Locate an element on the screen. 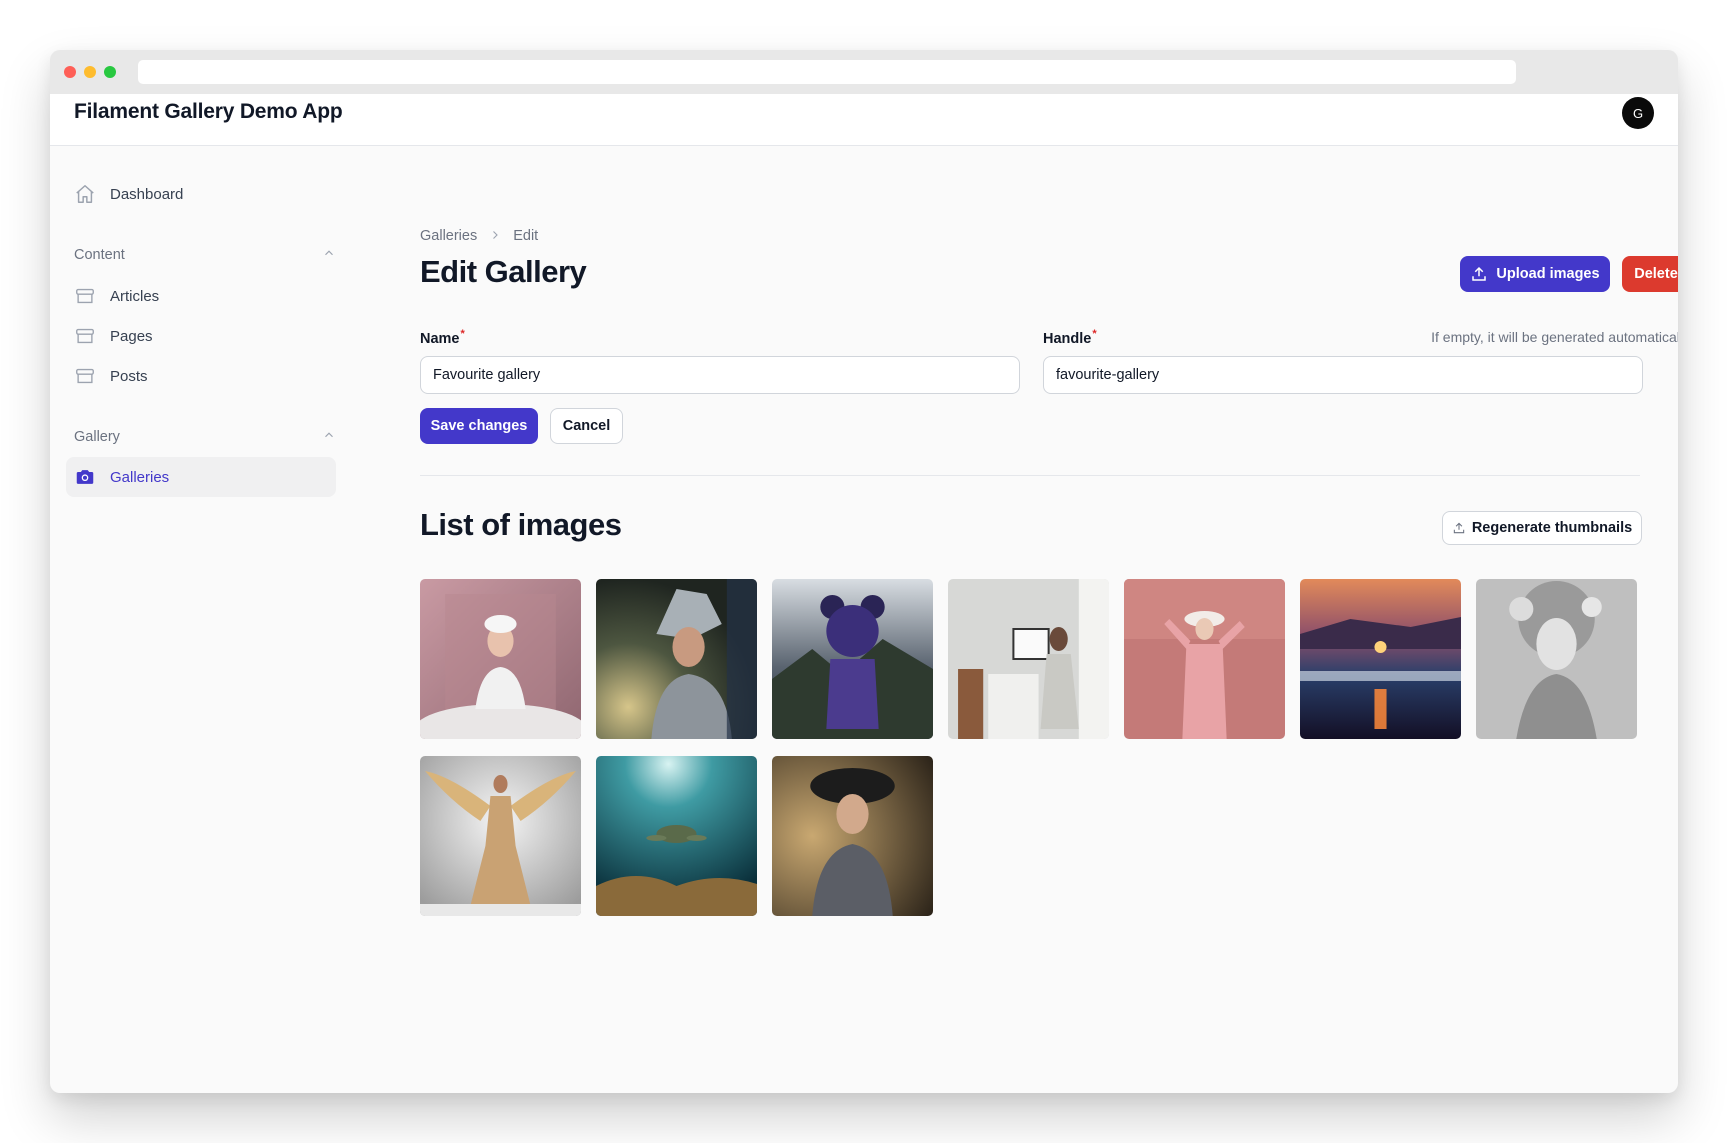  save-changes-button: Save changes is located at coordinates (479, 426).